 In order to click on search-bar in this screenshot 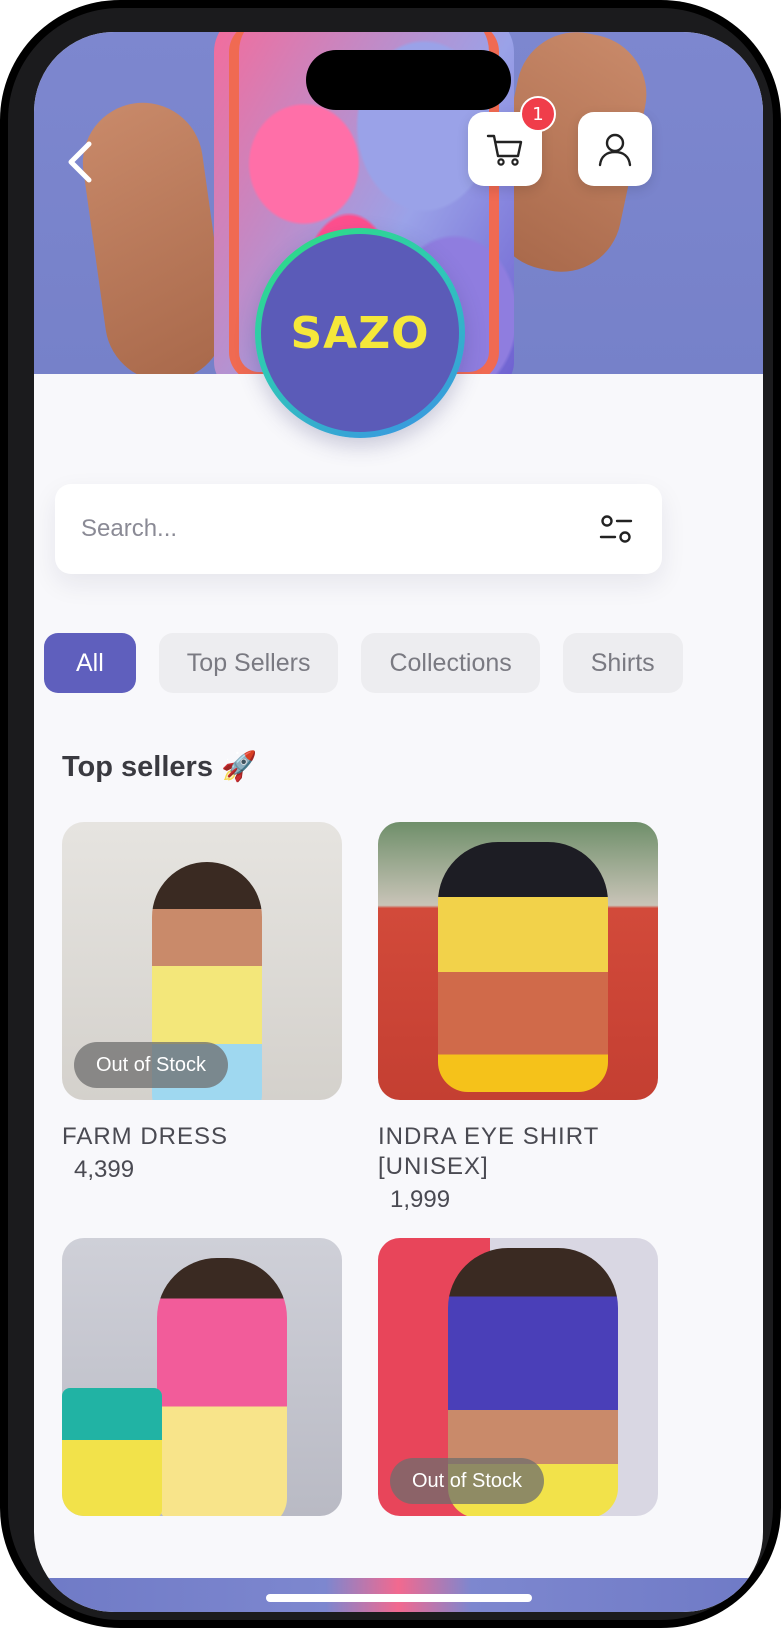, I will do `click(358, 529)`.